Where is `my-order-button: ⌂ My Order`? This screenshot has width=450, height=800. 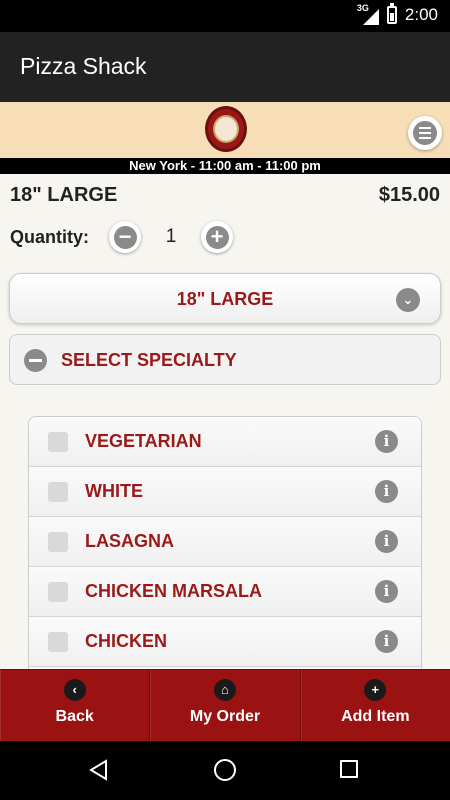 my-order-button: ⌂ My Order is located at coordinates (225, 705).